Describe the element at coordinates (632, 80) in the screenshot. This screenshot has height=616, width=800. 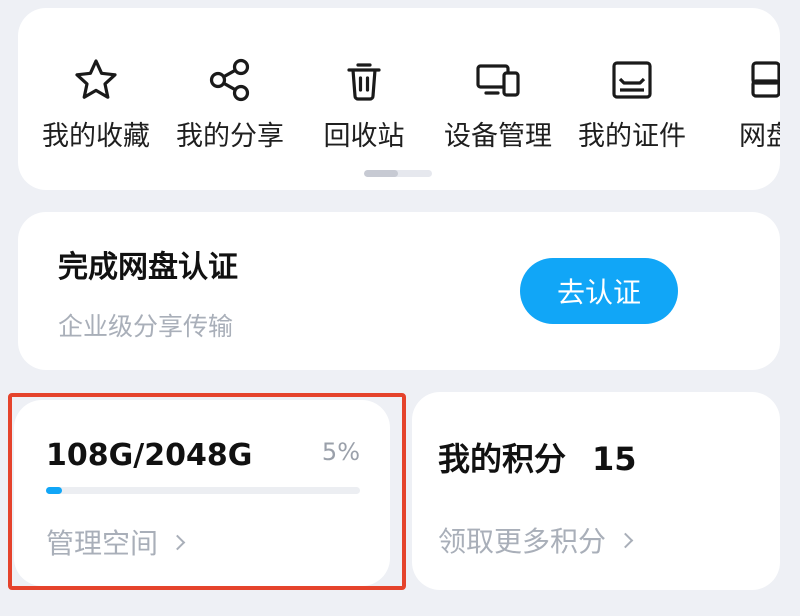
I see `id-card-icon` at that location.